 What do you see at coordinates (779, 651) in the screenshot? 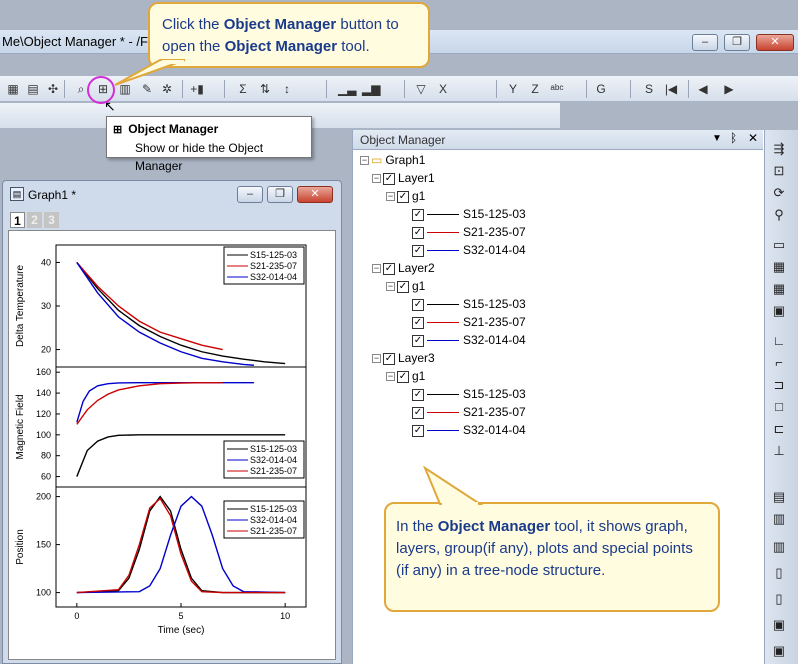
I see `ungroup-icon: ▣` at bounding box center [779, 651].